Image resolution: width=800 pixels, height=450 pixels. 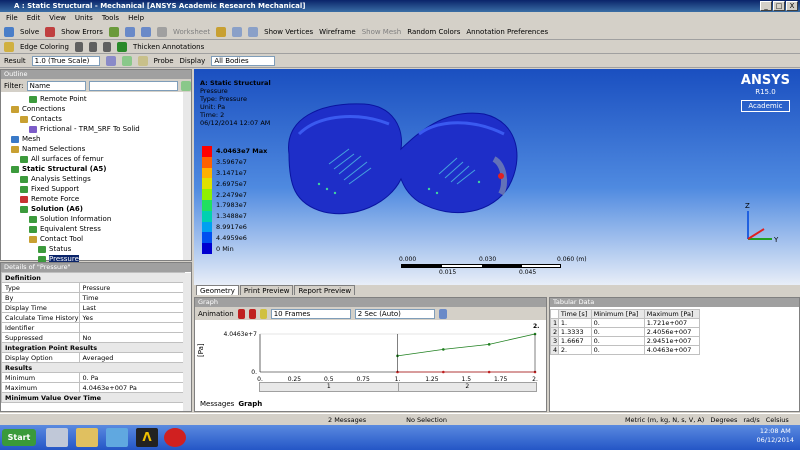 What do you see at coordinates (96, 99) in the screenshot?
I see `tree-item: Remote Point` at bounding box center [96, 99].